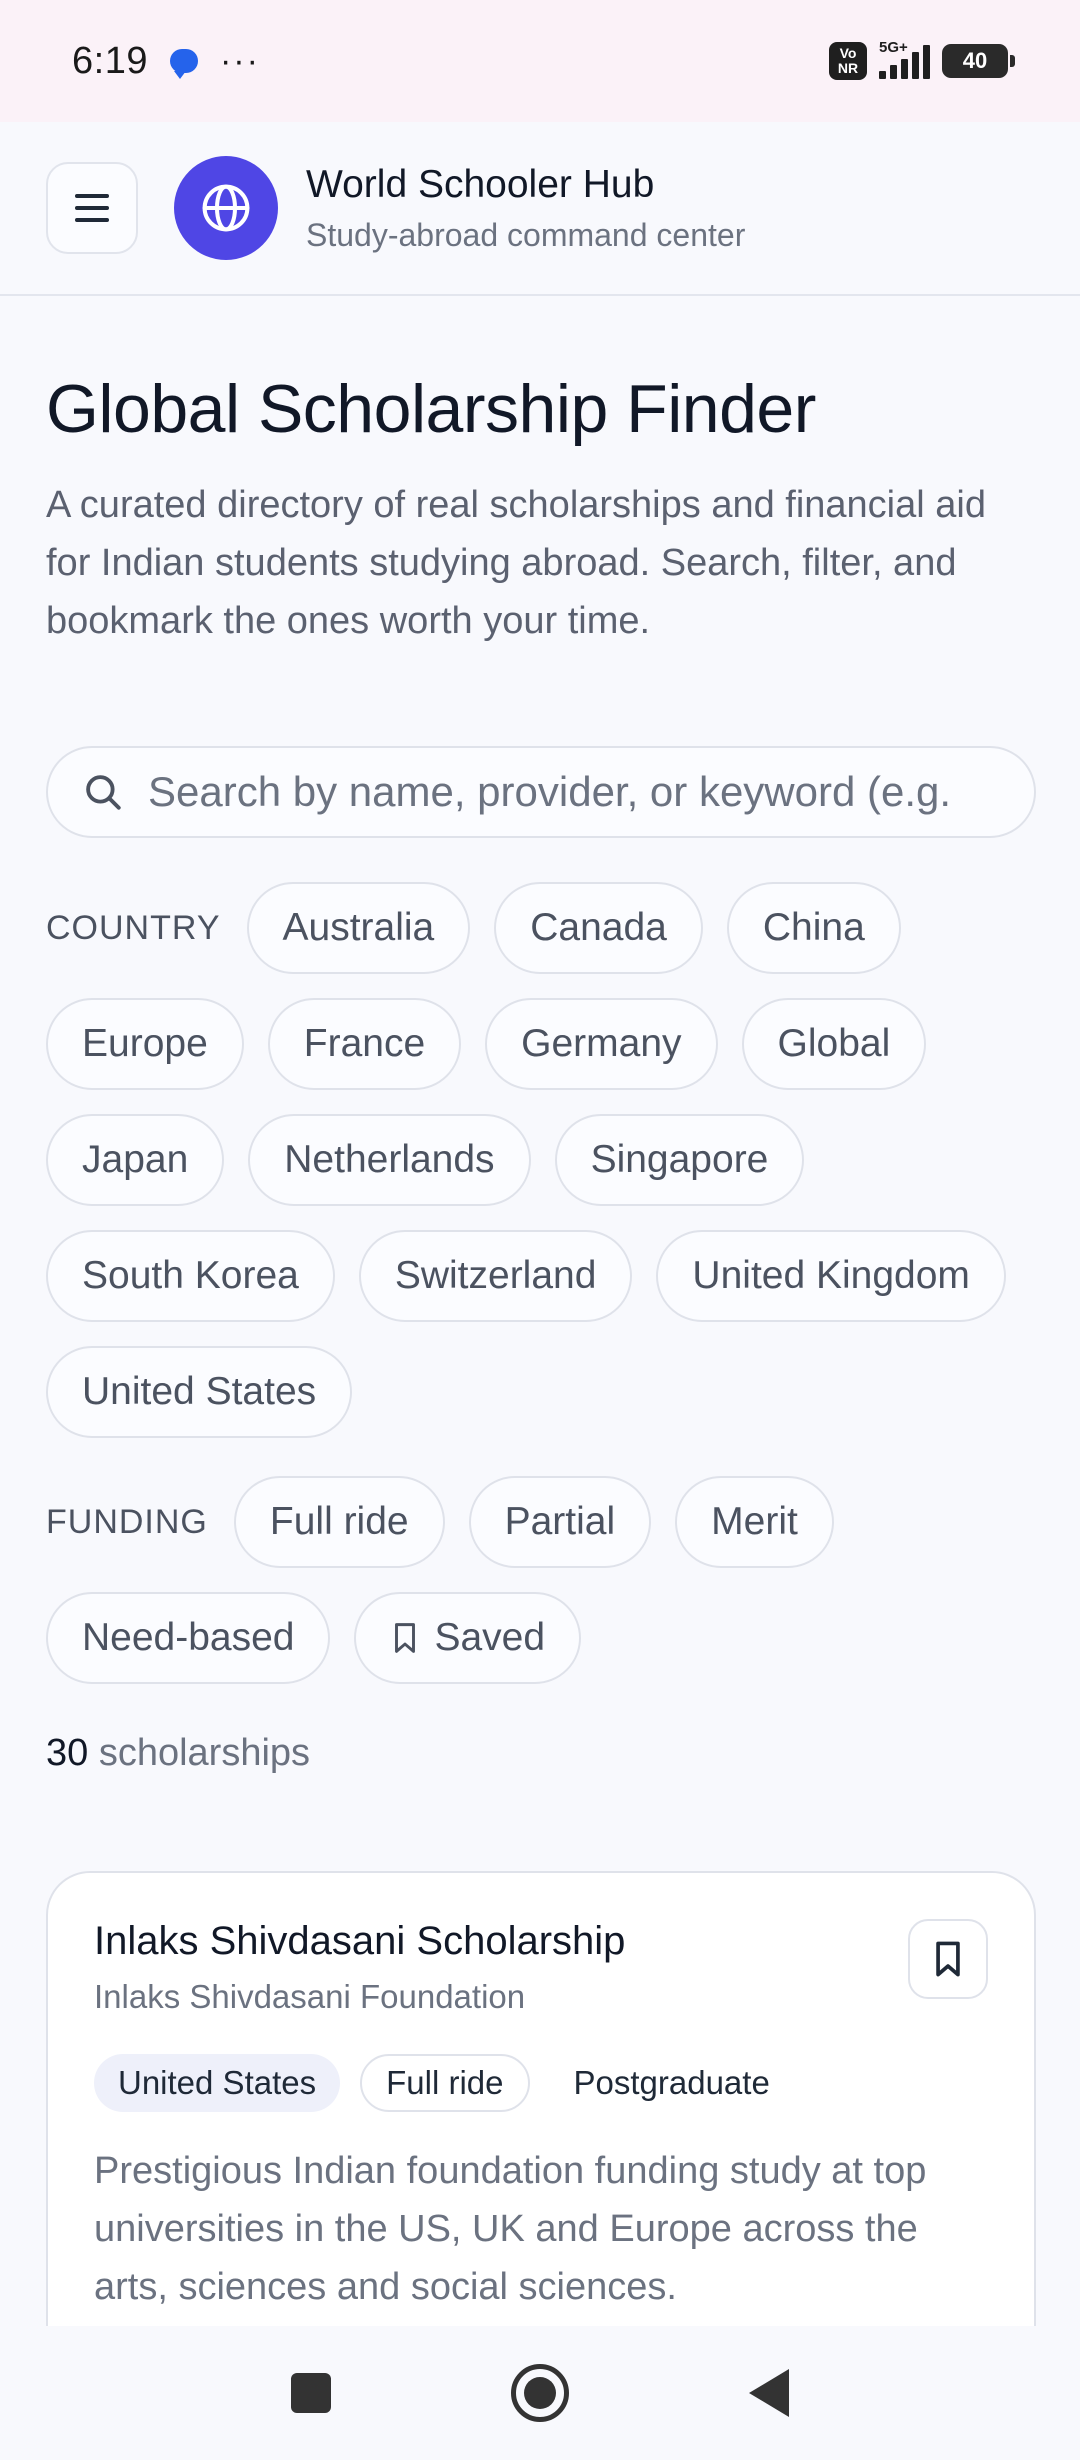 The width and height of the screenshot is (1080, 2460). Describe the element at coordinates (848, 68) in the screenshot. I see `volte-bottom-label: NR` at that location.